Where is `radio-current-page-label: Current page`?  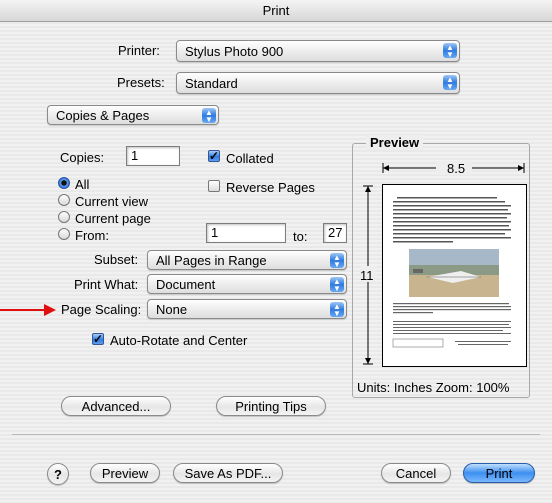
radio-current-page-label: Current page is located at coordinates (113, 218).